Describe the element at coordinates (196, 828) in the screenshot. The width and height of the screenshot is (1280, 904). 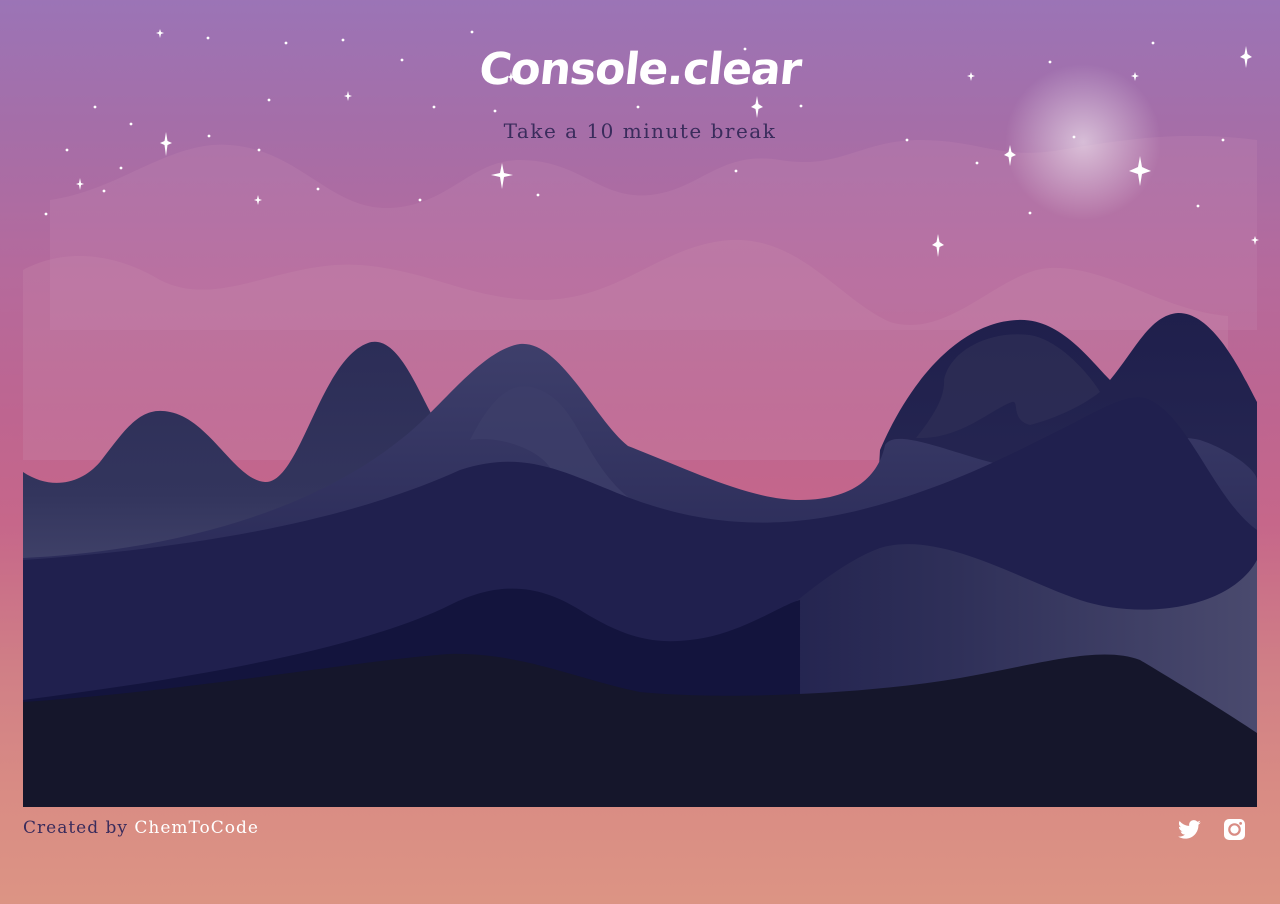
I see `author-link: ChemToCode` at that location.